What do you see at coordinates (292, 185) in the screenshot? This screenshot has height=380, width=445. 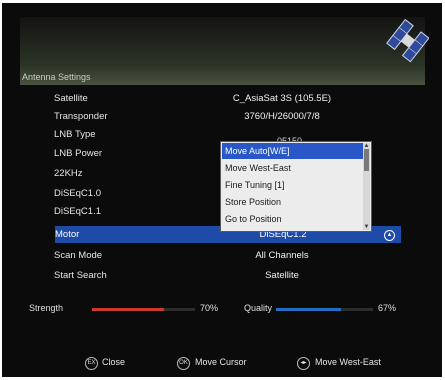 I see `dropdown-option: Fine Tuning [1]` at bounding box center [292, 185].